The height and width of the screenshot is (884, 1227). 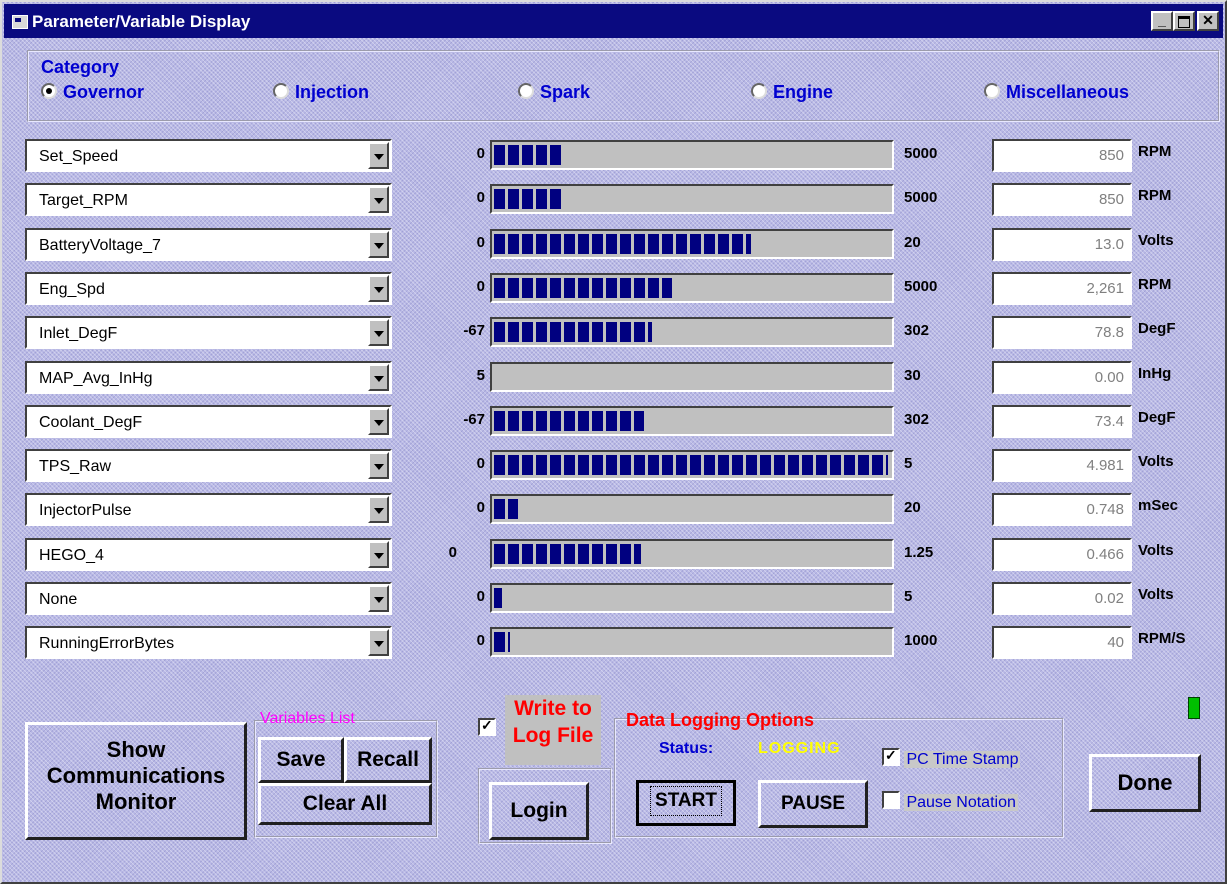 What do you see at coordinates (208, 199) in the screenshot?
I see `variable-select: Target_RPM` at bounding box center [208, 199].